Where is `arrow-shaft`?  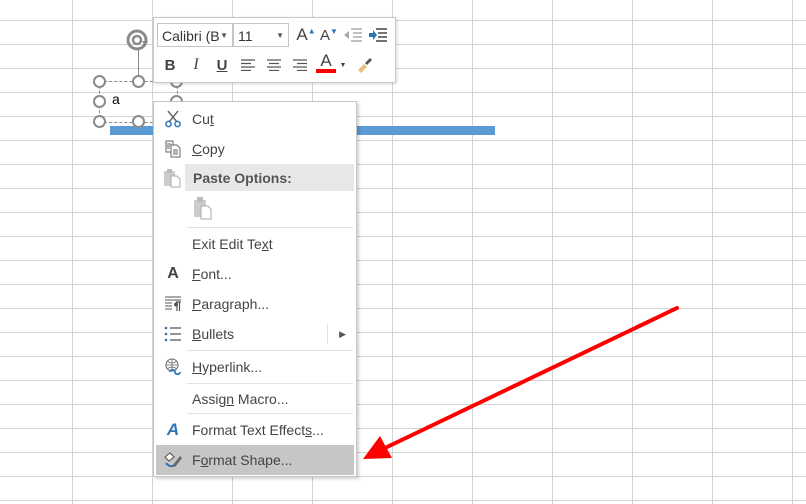 arrow-shaft is located at coordinates (531, 378).